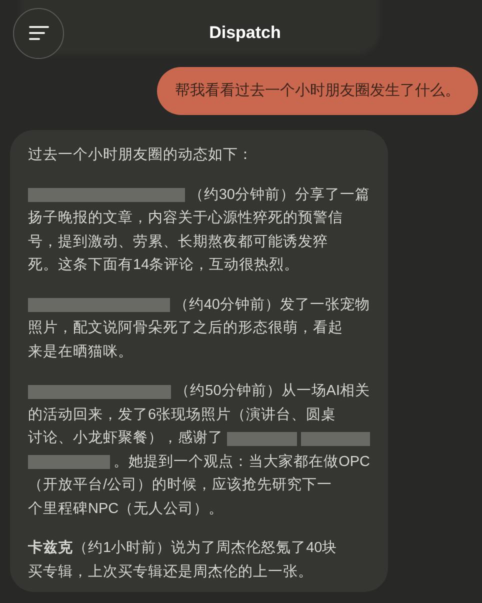 The image size is (482, 603). I want to click on reply-text: 的活动回来，发了6张现场照片（演讲台、圆桌, so click(182, 415).